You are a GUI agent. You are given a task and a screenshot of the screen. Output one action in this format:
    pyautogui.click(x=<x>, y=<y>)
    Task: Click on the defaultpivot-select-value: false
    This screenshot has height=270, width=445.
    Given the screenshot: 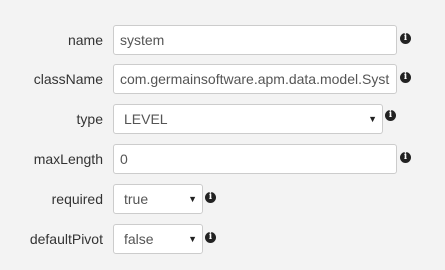 What is the action you would take?
    pyautogui.click(x=139, y=239)
    